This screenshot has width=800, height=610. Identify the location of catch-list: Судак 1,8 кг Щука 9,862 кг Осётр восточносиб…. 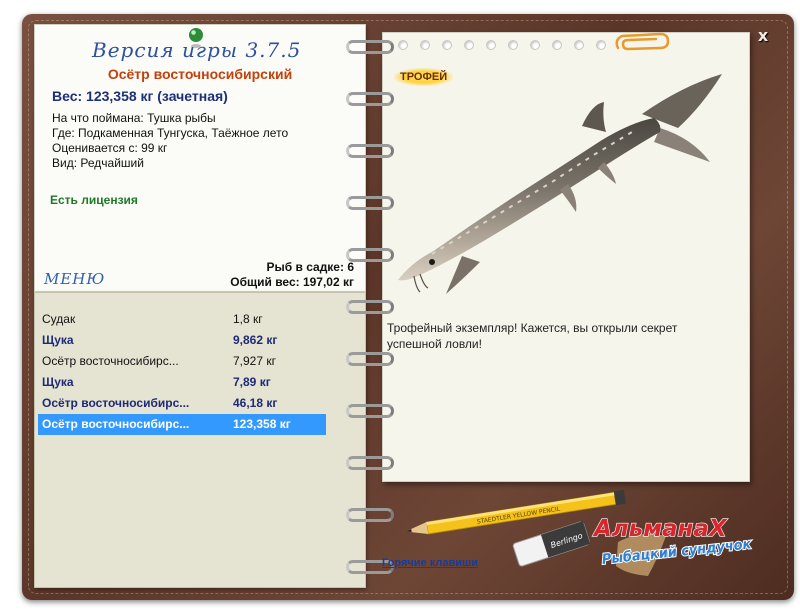
(182, 372).